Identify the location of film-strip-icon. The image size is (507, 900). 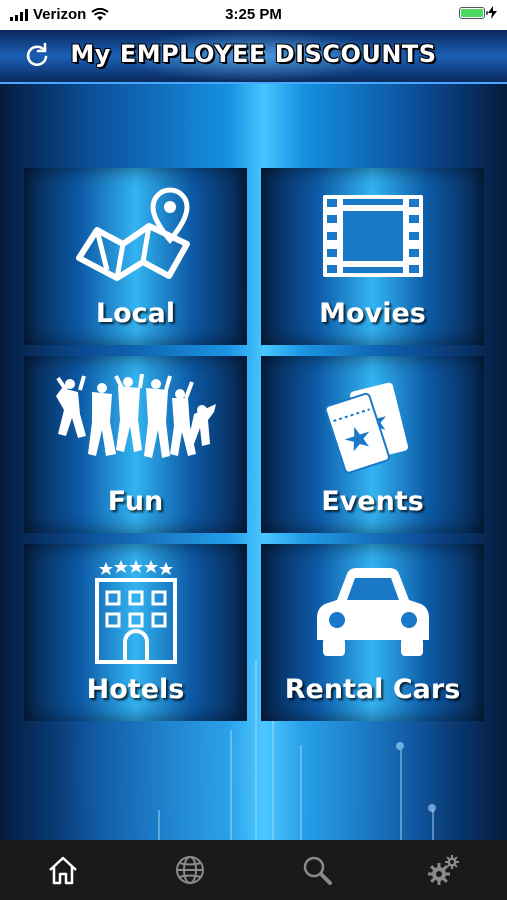
(372, 236).